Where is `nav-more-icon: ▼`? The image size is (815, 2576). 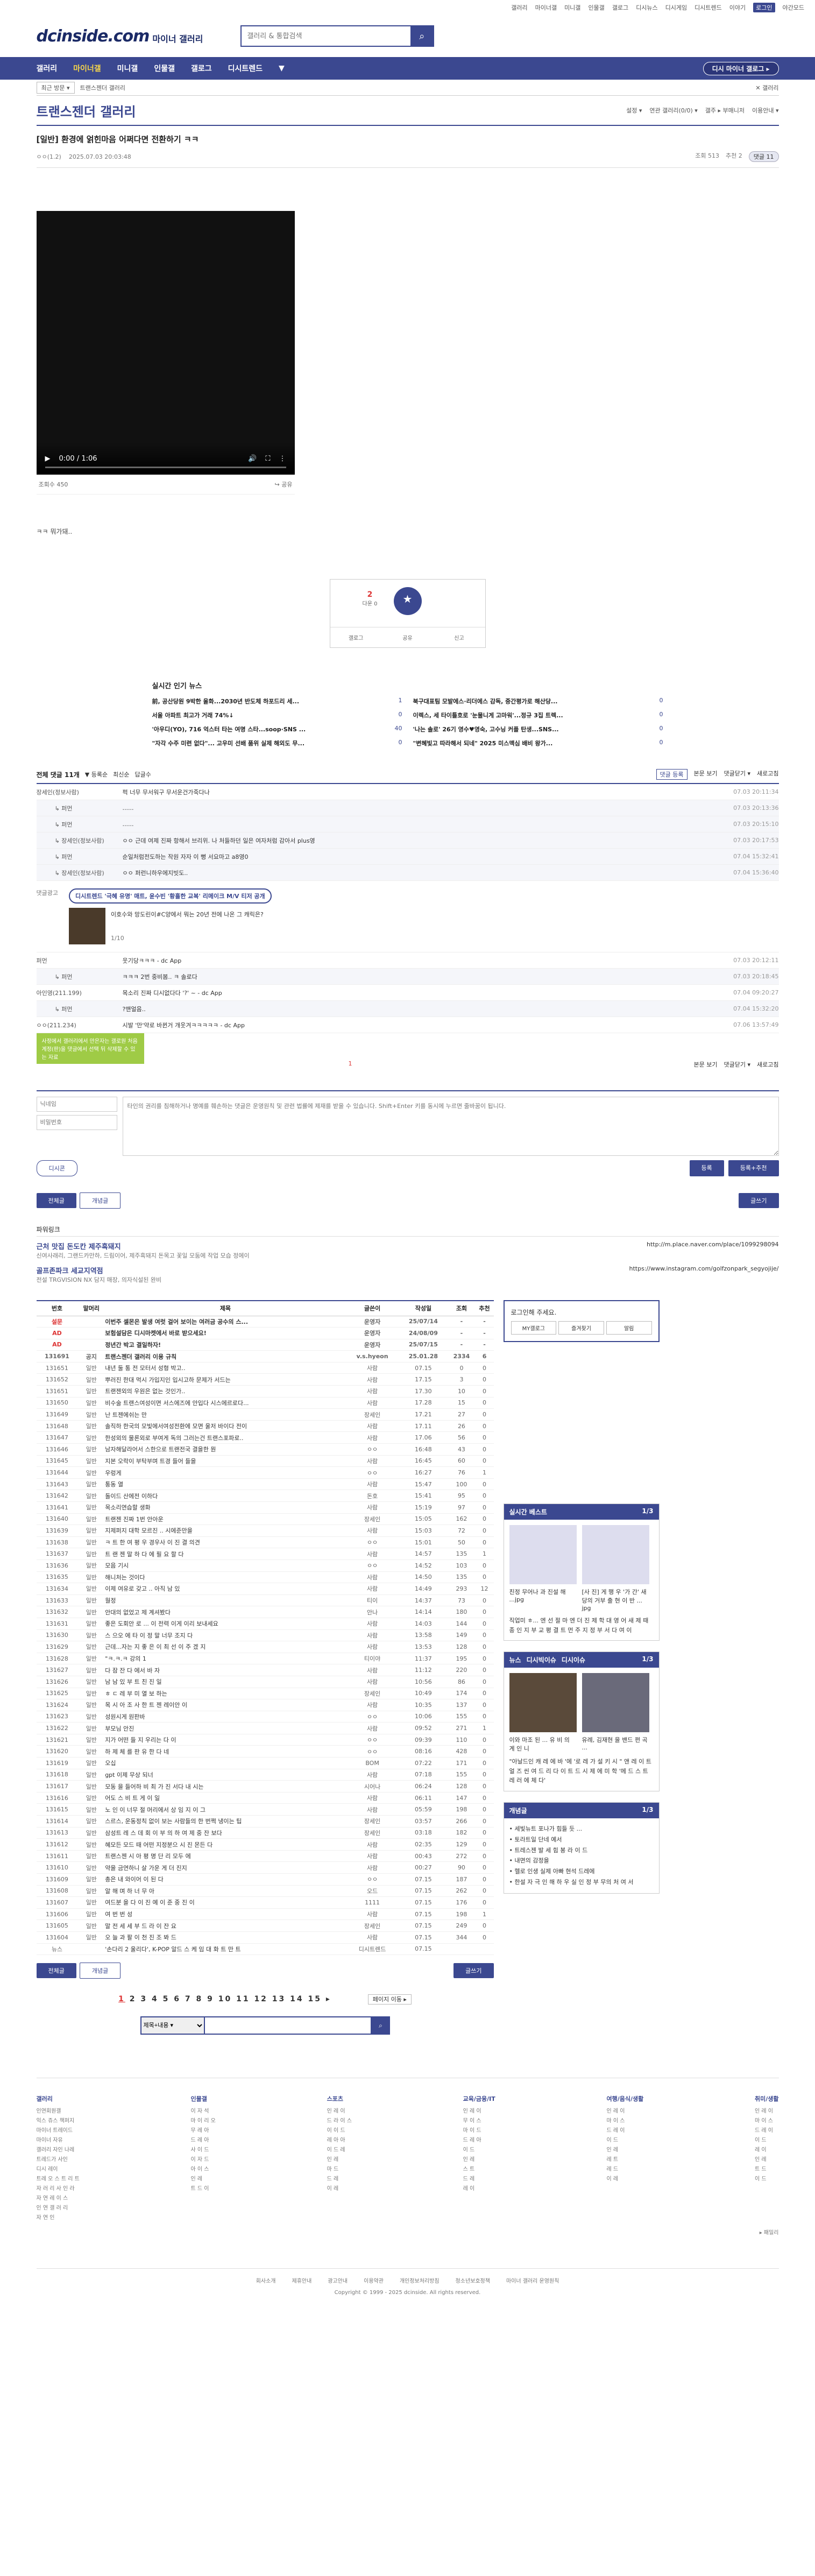 nav-more-icon: ▼ is located at coordinates (282, 68).